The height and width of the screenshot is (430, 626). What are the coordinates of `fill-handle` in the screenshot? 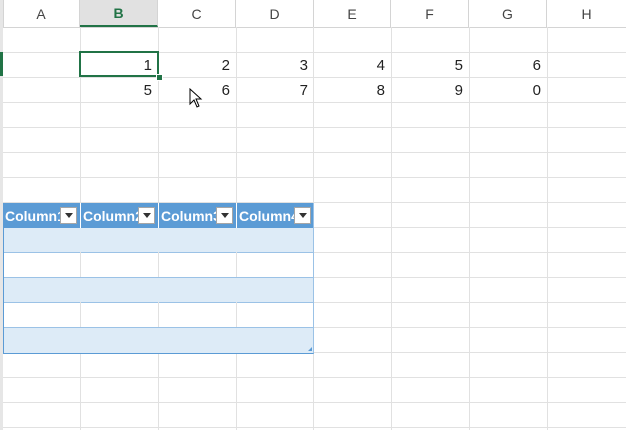 It's located at (159, 77).